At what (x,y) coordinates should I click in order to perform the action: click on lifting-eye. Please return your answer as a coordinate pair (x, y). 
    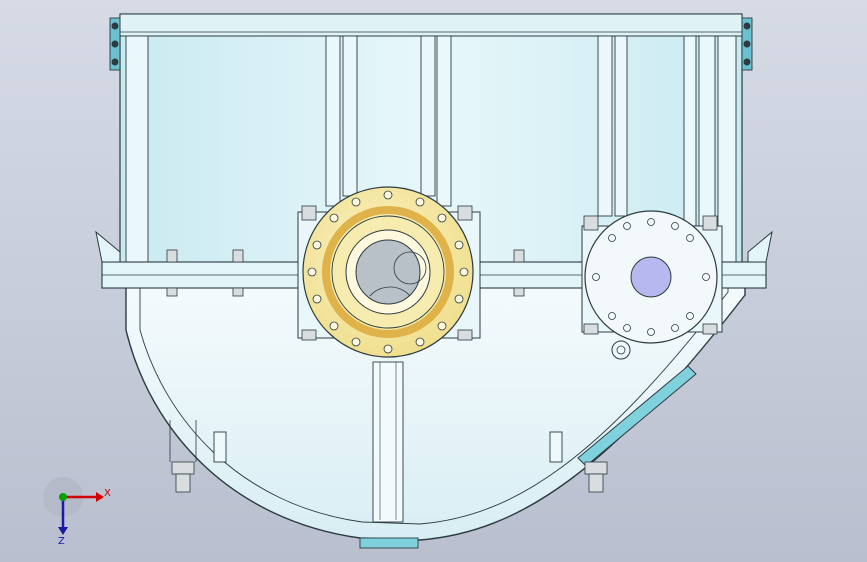
    Looking at the image, I should click on (621, 350).